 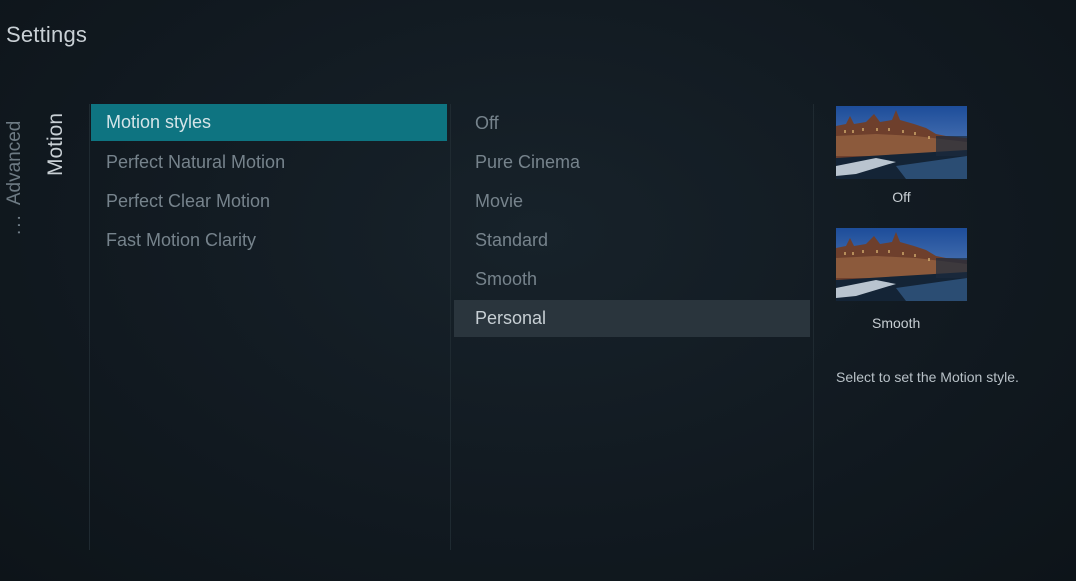 What do you see at coordinates (632, 240) in the screenshot?
I see `option-standard: Standard` at bounding box center [632, 240].